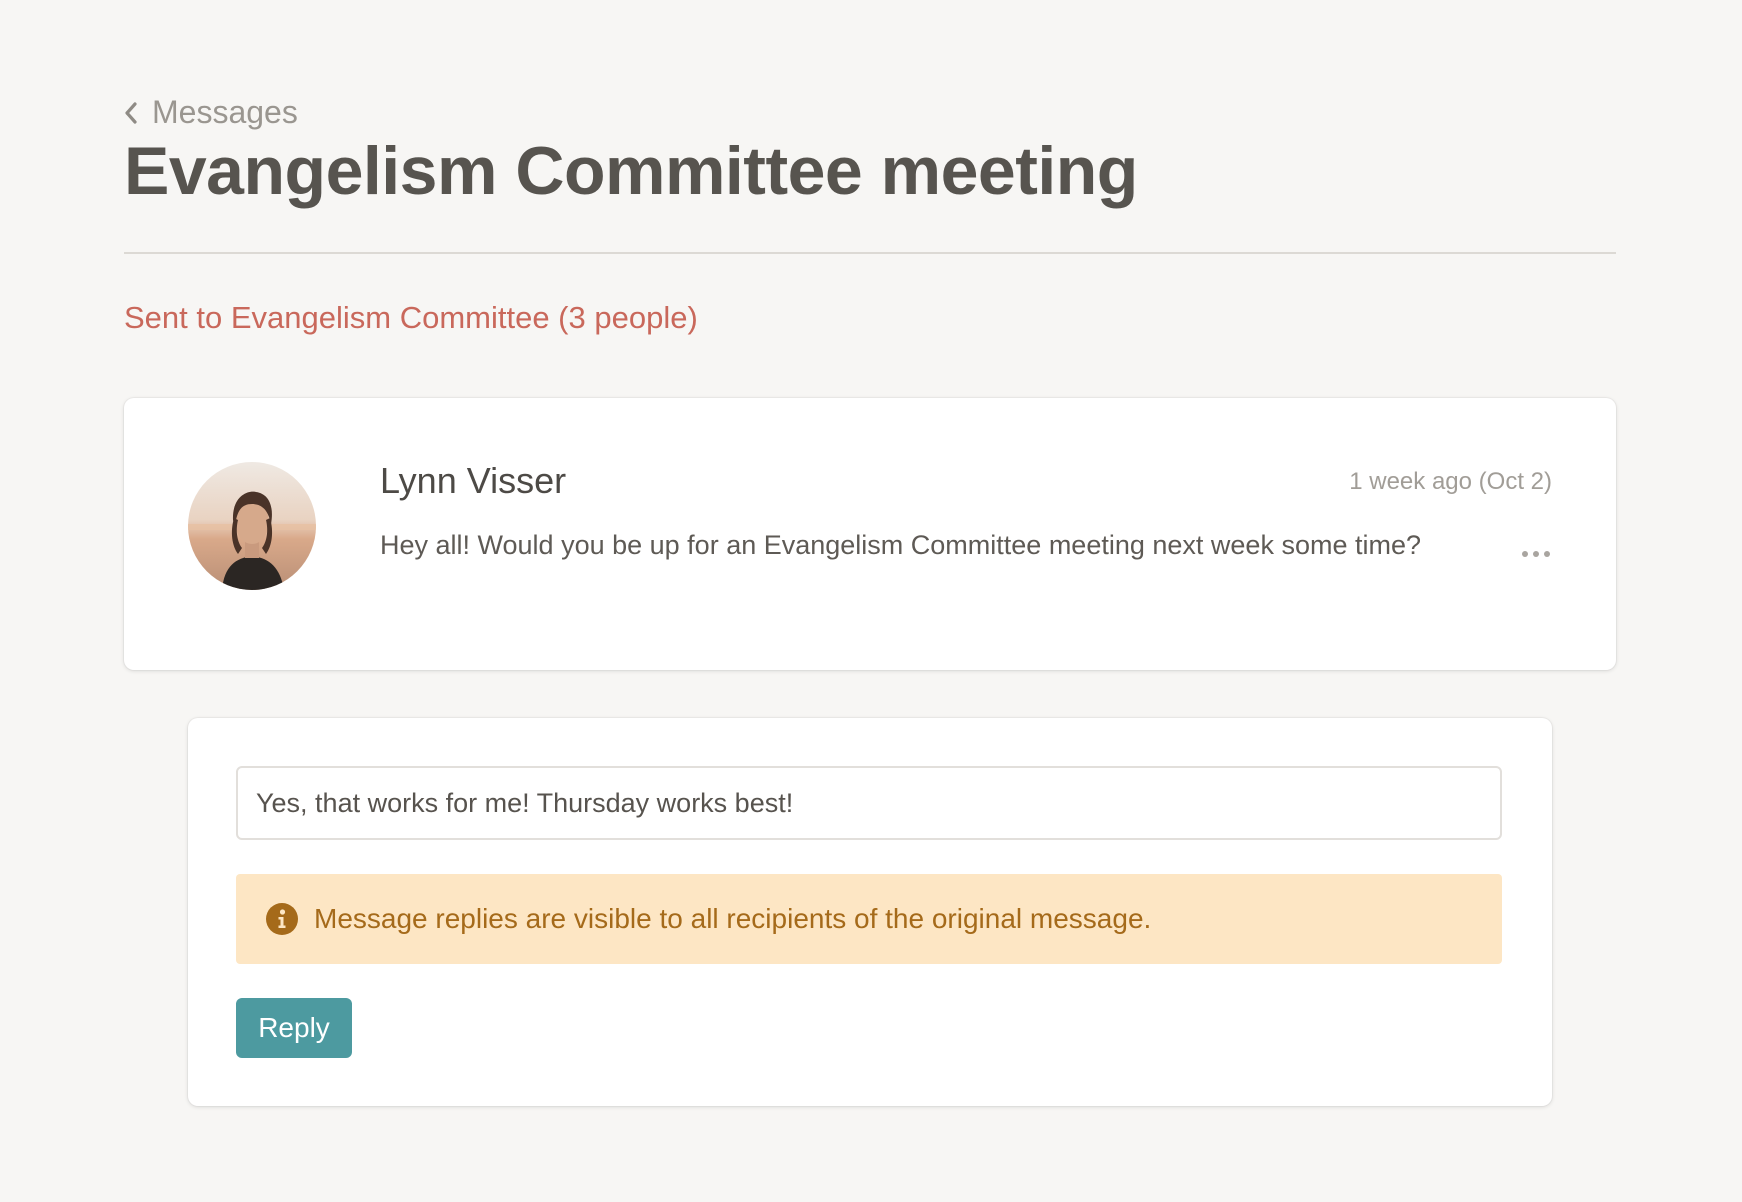  Describe the element at coordinates (225, 112) in the screenshot. I see `back-link-label: Messages` at that location.